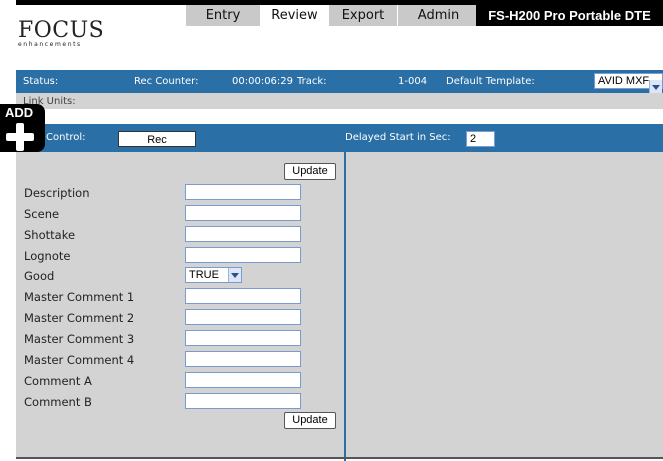 This screenshot has height=461, width=663. I want to click on master-comment-2-input, so click(243, 317).